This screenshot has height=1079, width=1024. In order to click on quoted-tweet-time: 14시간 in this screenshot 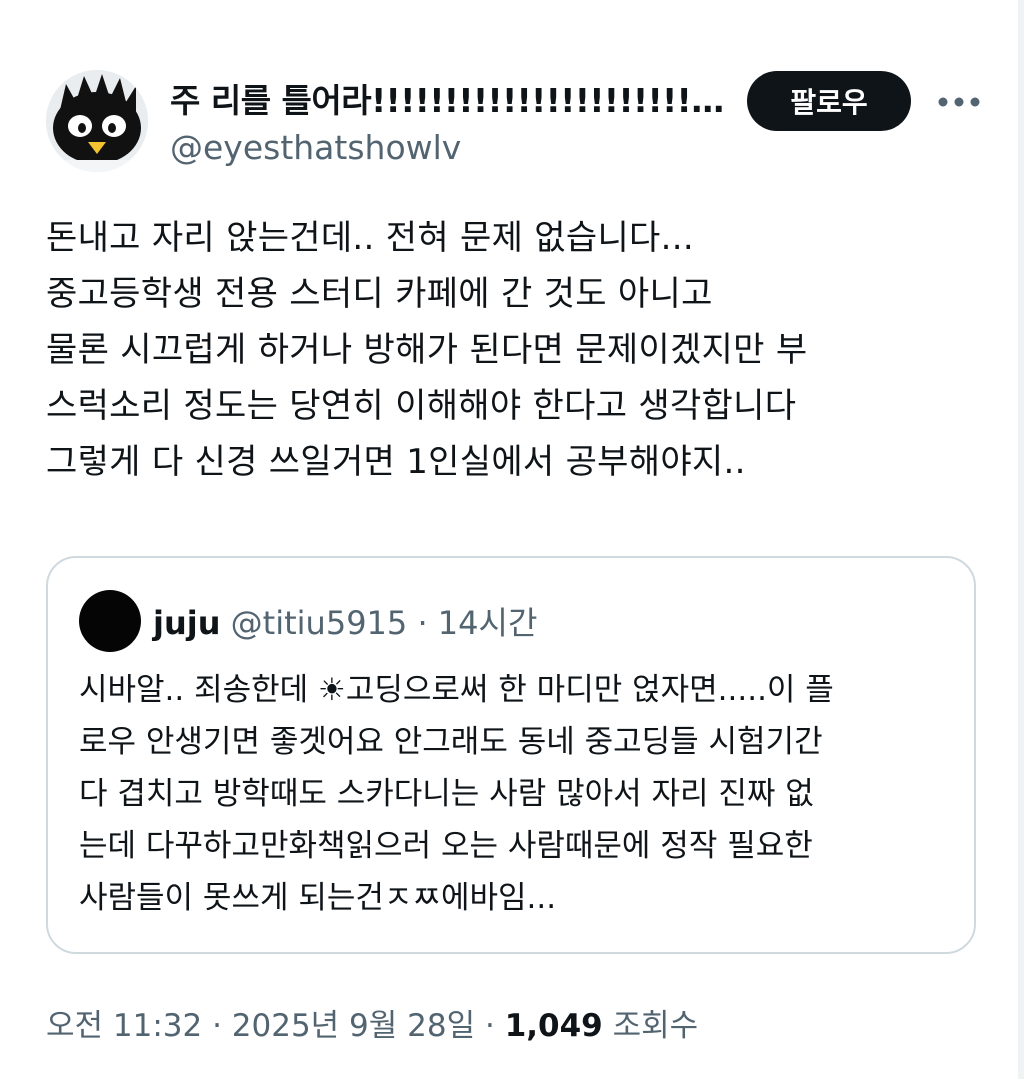, I will do `click(488, 623)`.